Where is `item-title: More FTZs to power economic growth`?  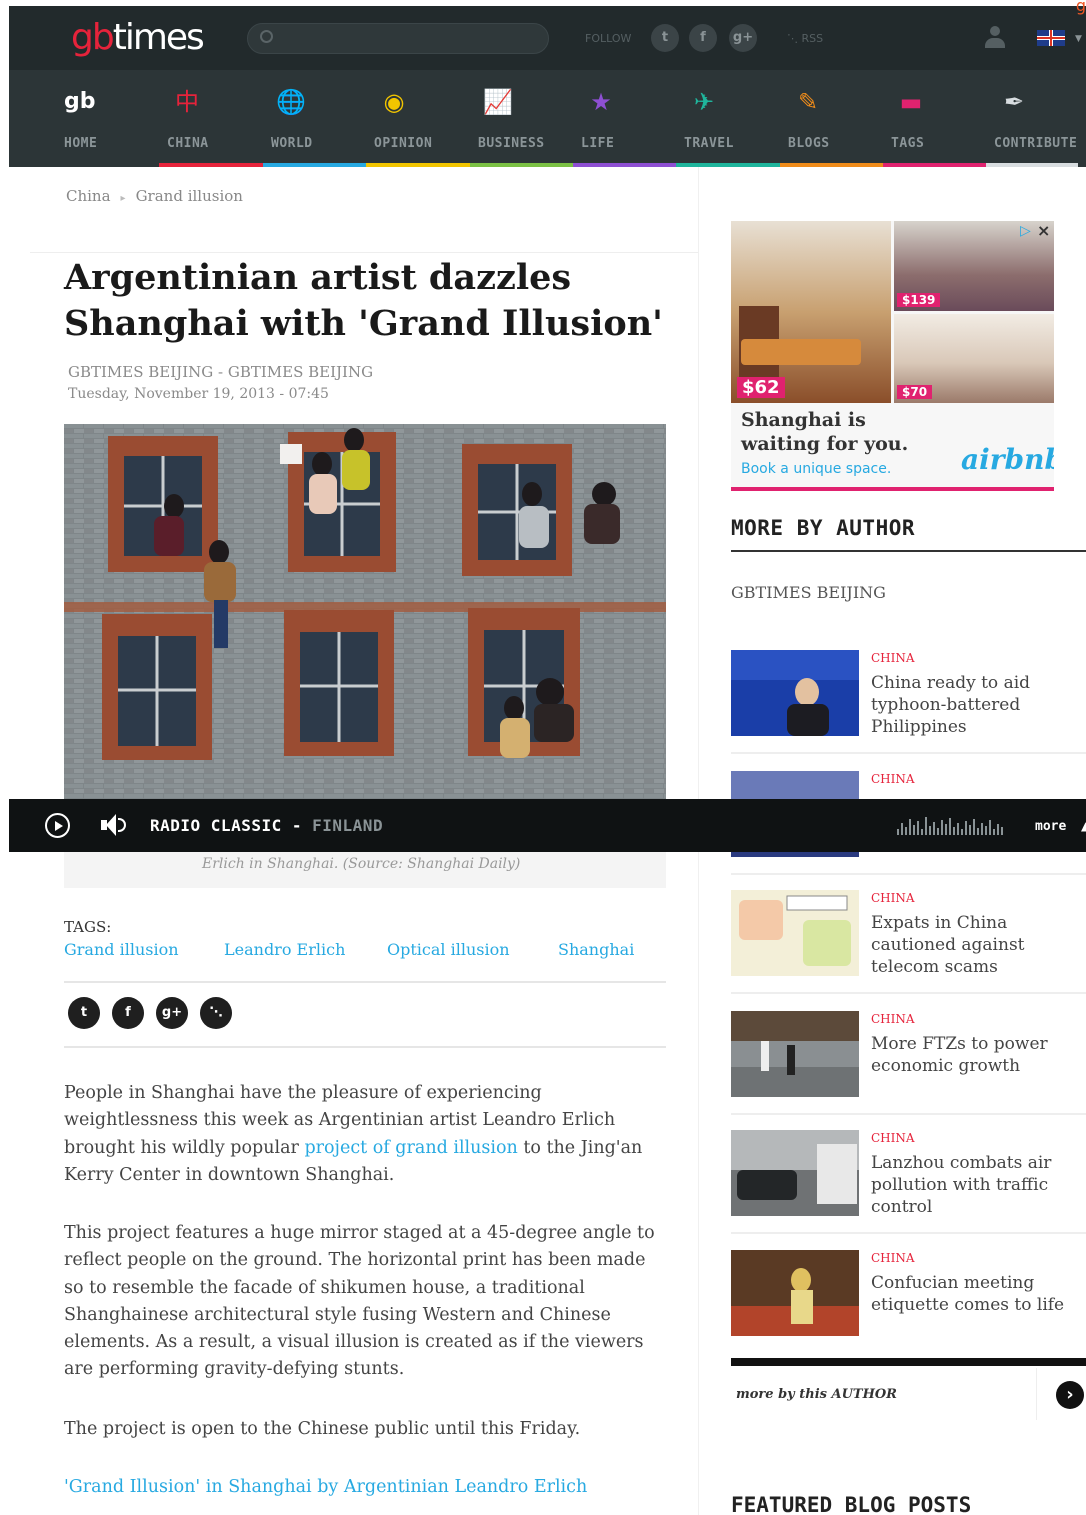 item-title: More FTZs to power economic growth is located at coordinates (973, 1055).